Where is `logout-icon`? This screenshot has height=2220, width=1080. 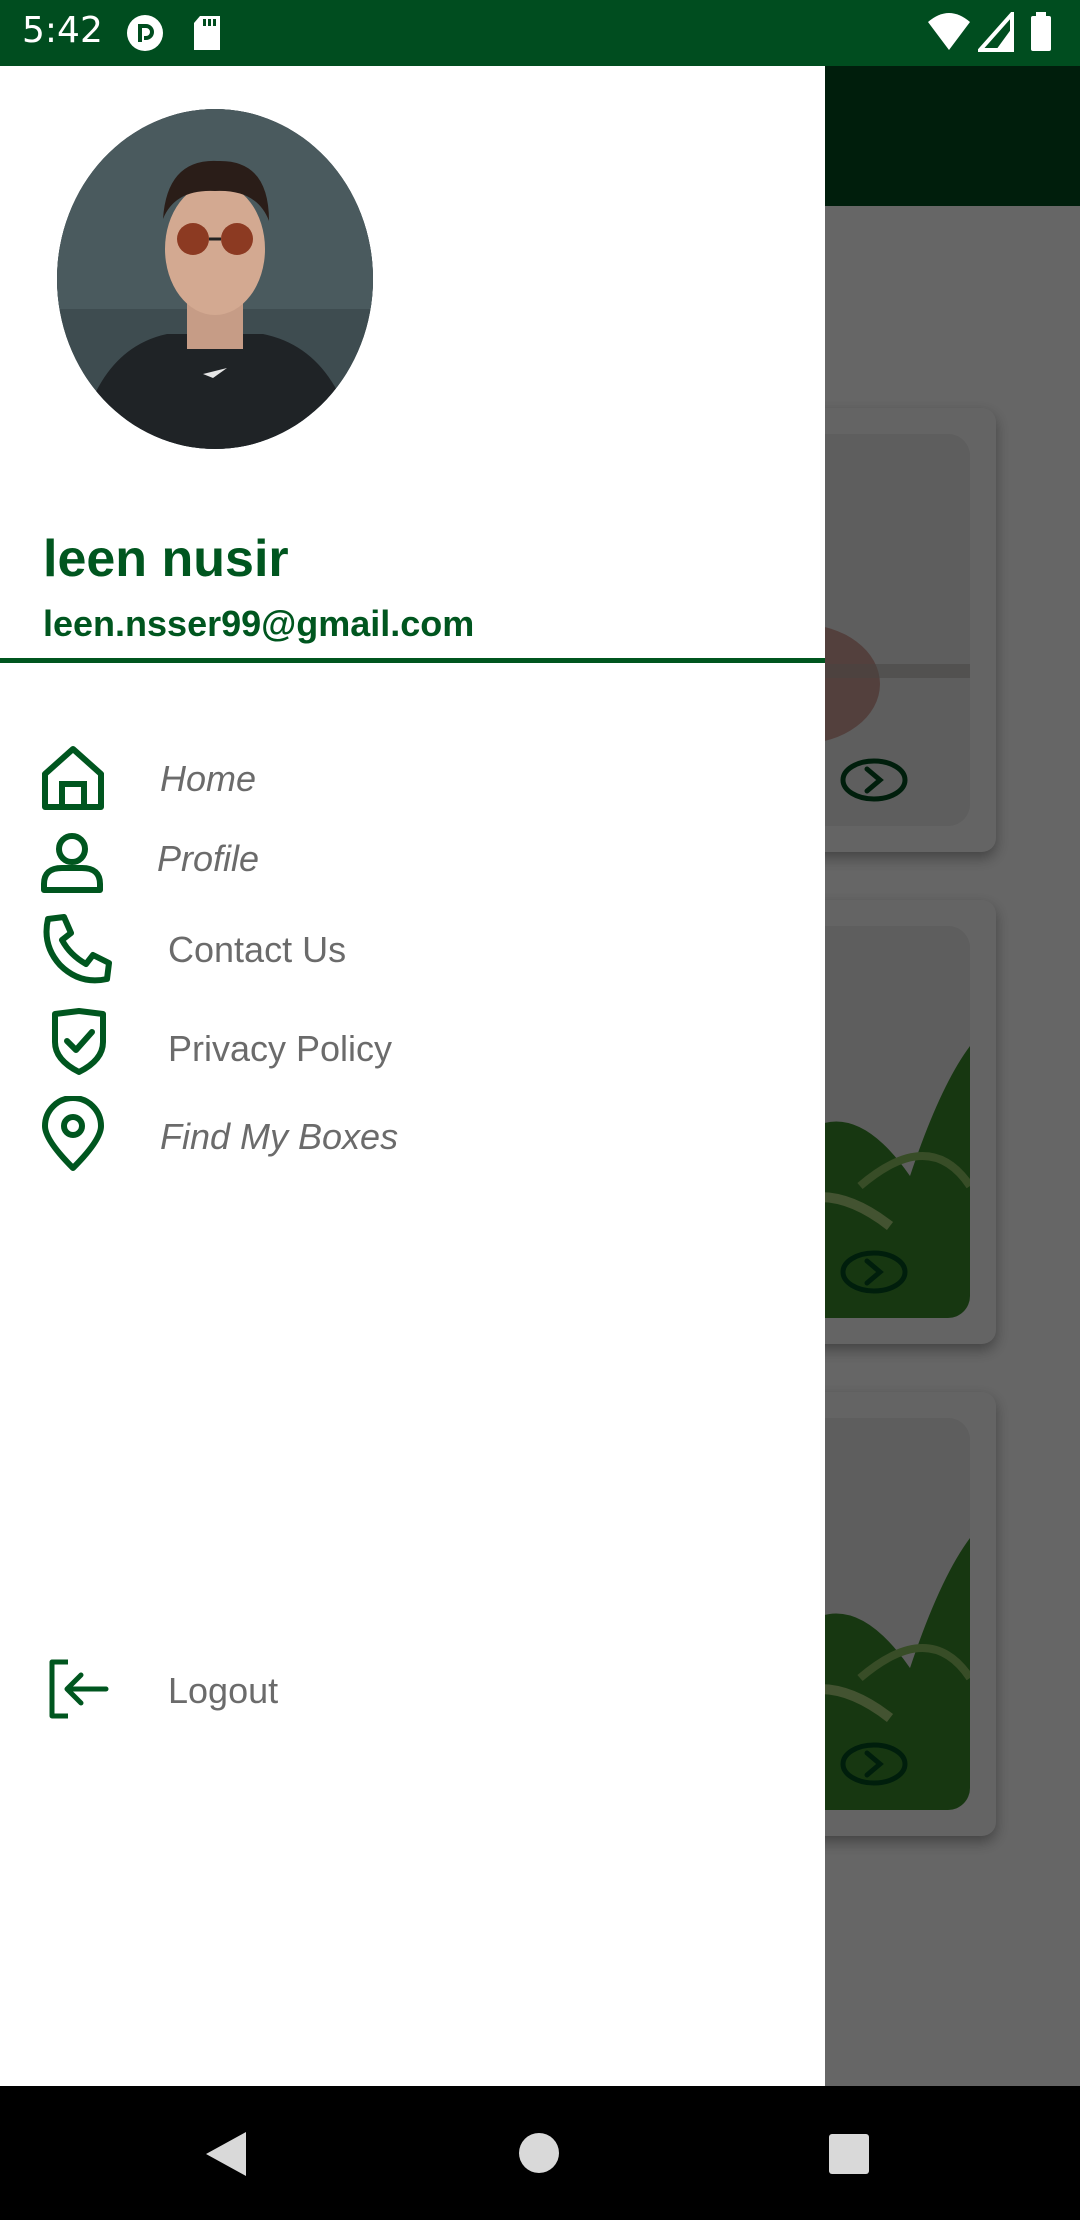
logout-icon is located at coordinates (79, 1689).